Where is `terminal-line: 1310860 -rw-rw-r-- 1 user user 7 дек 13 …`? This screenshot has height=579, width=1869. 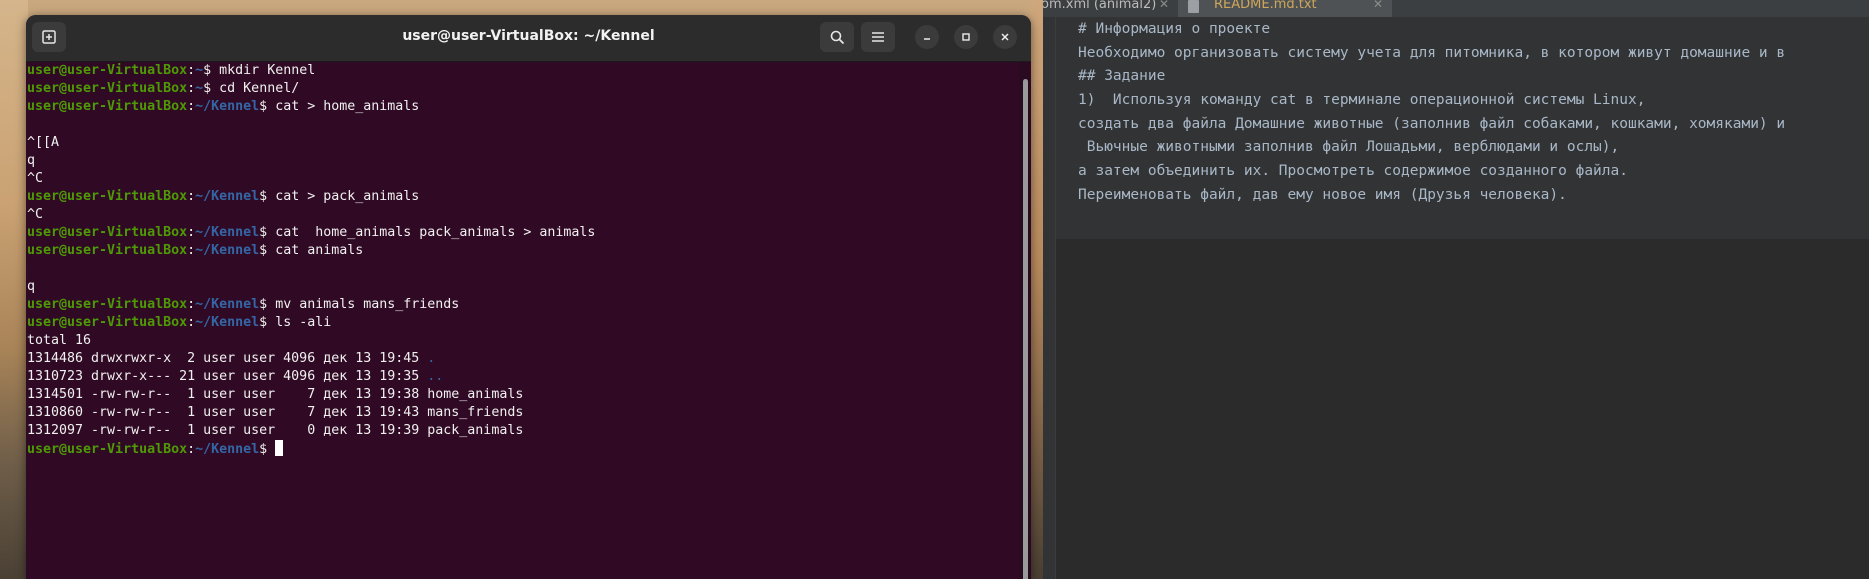
terminal-line: 1310860 -rw-rw-r-- 1 user user 7 дек 13 … is located at coordinates (523, 413).